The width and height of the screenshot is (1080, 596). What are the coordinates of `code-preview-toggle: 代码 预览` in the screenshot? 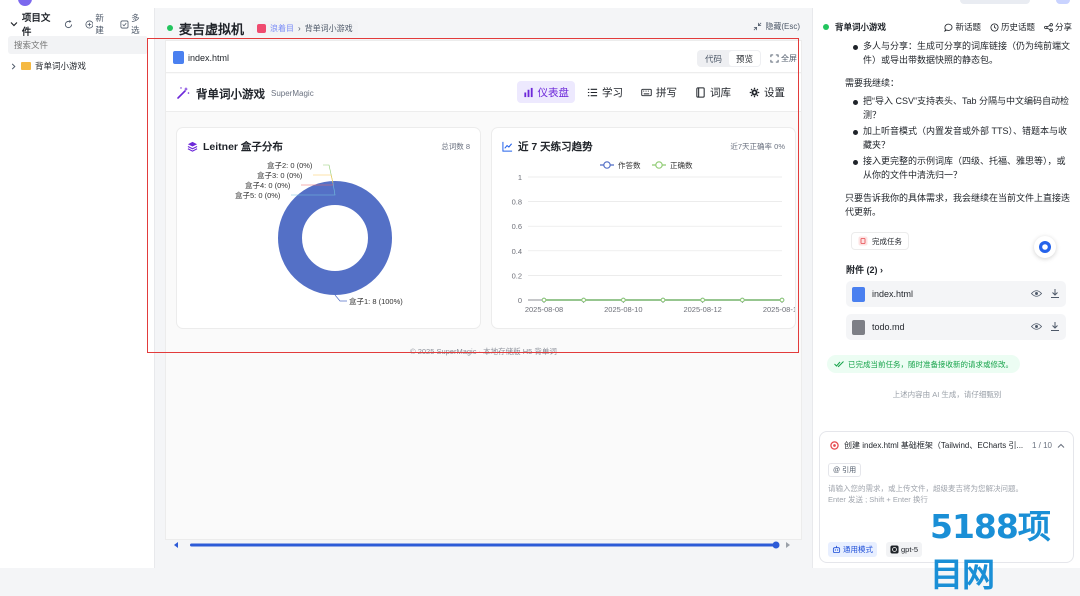 It's located at (728, 58).